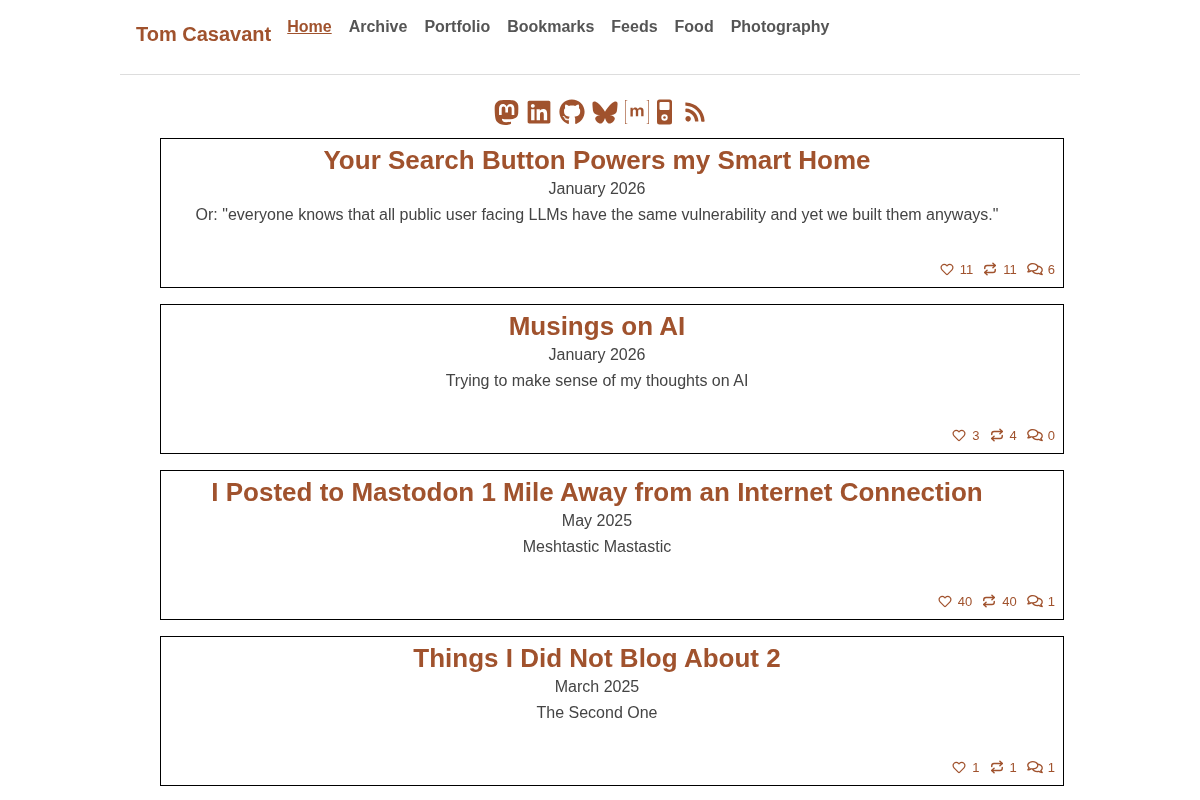 The image size is (1200, 800). I want to click on reply-count: 0, so click(1051, 435).